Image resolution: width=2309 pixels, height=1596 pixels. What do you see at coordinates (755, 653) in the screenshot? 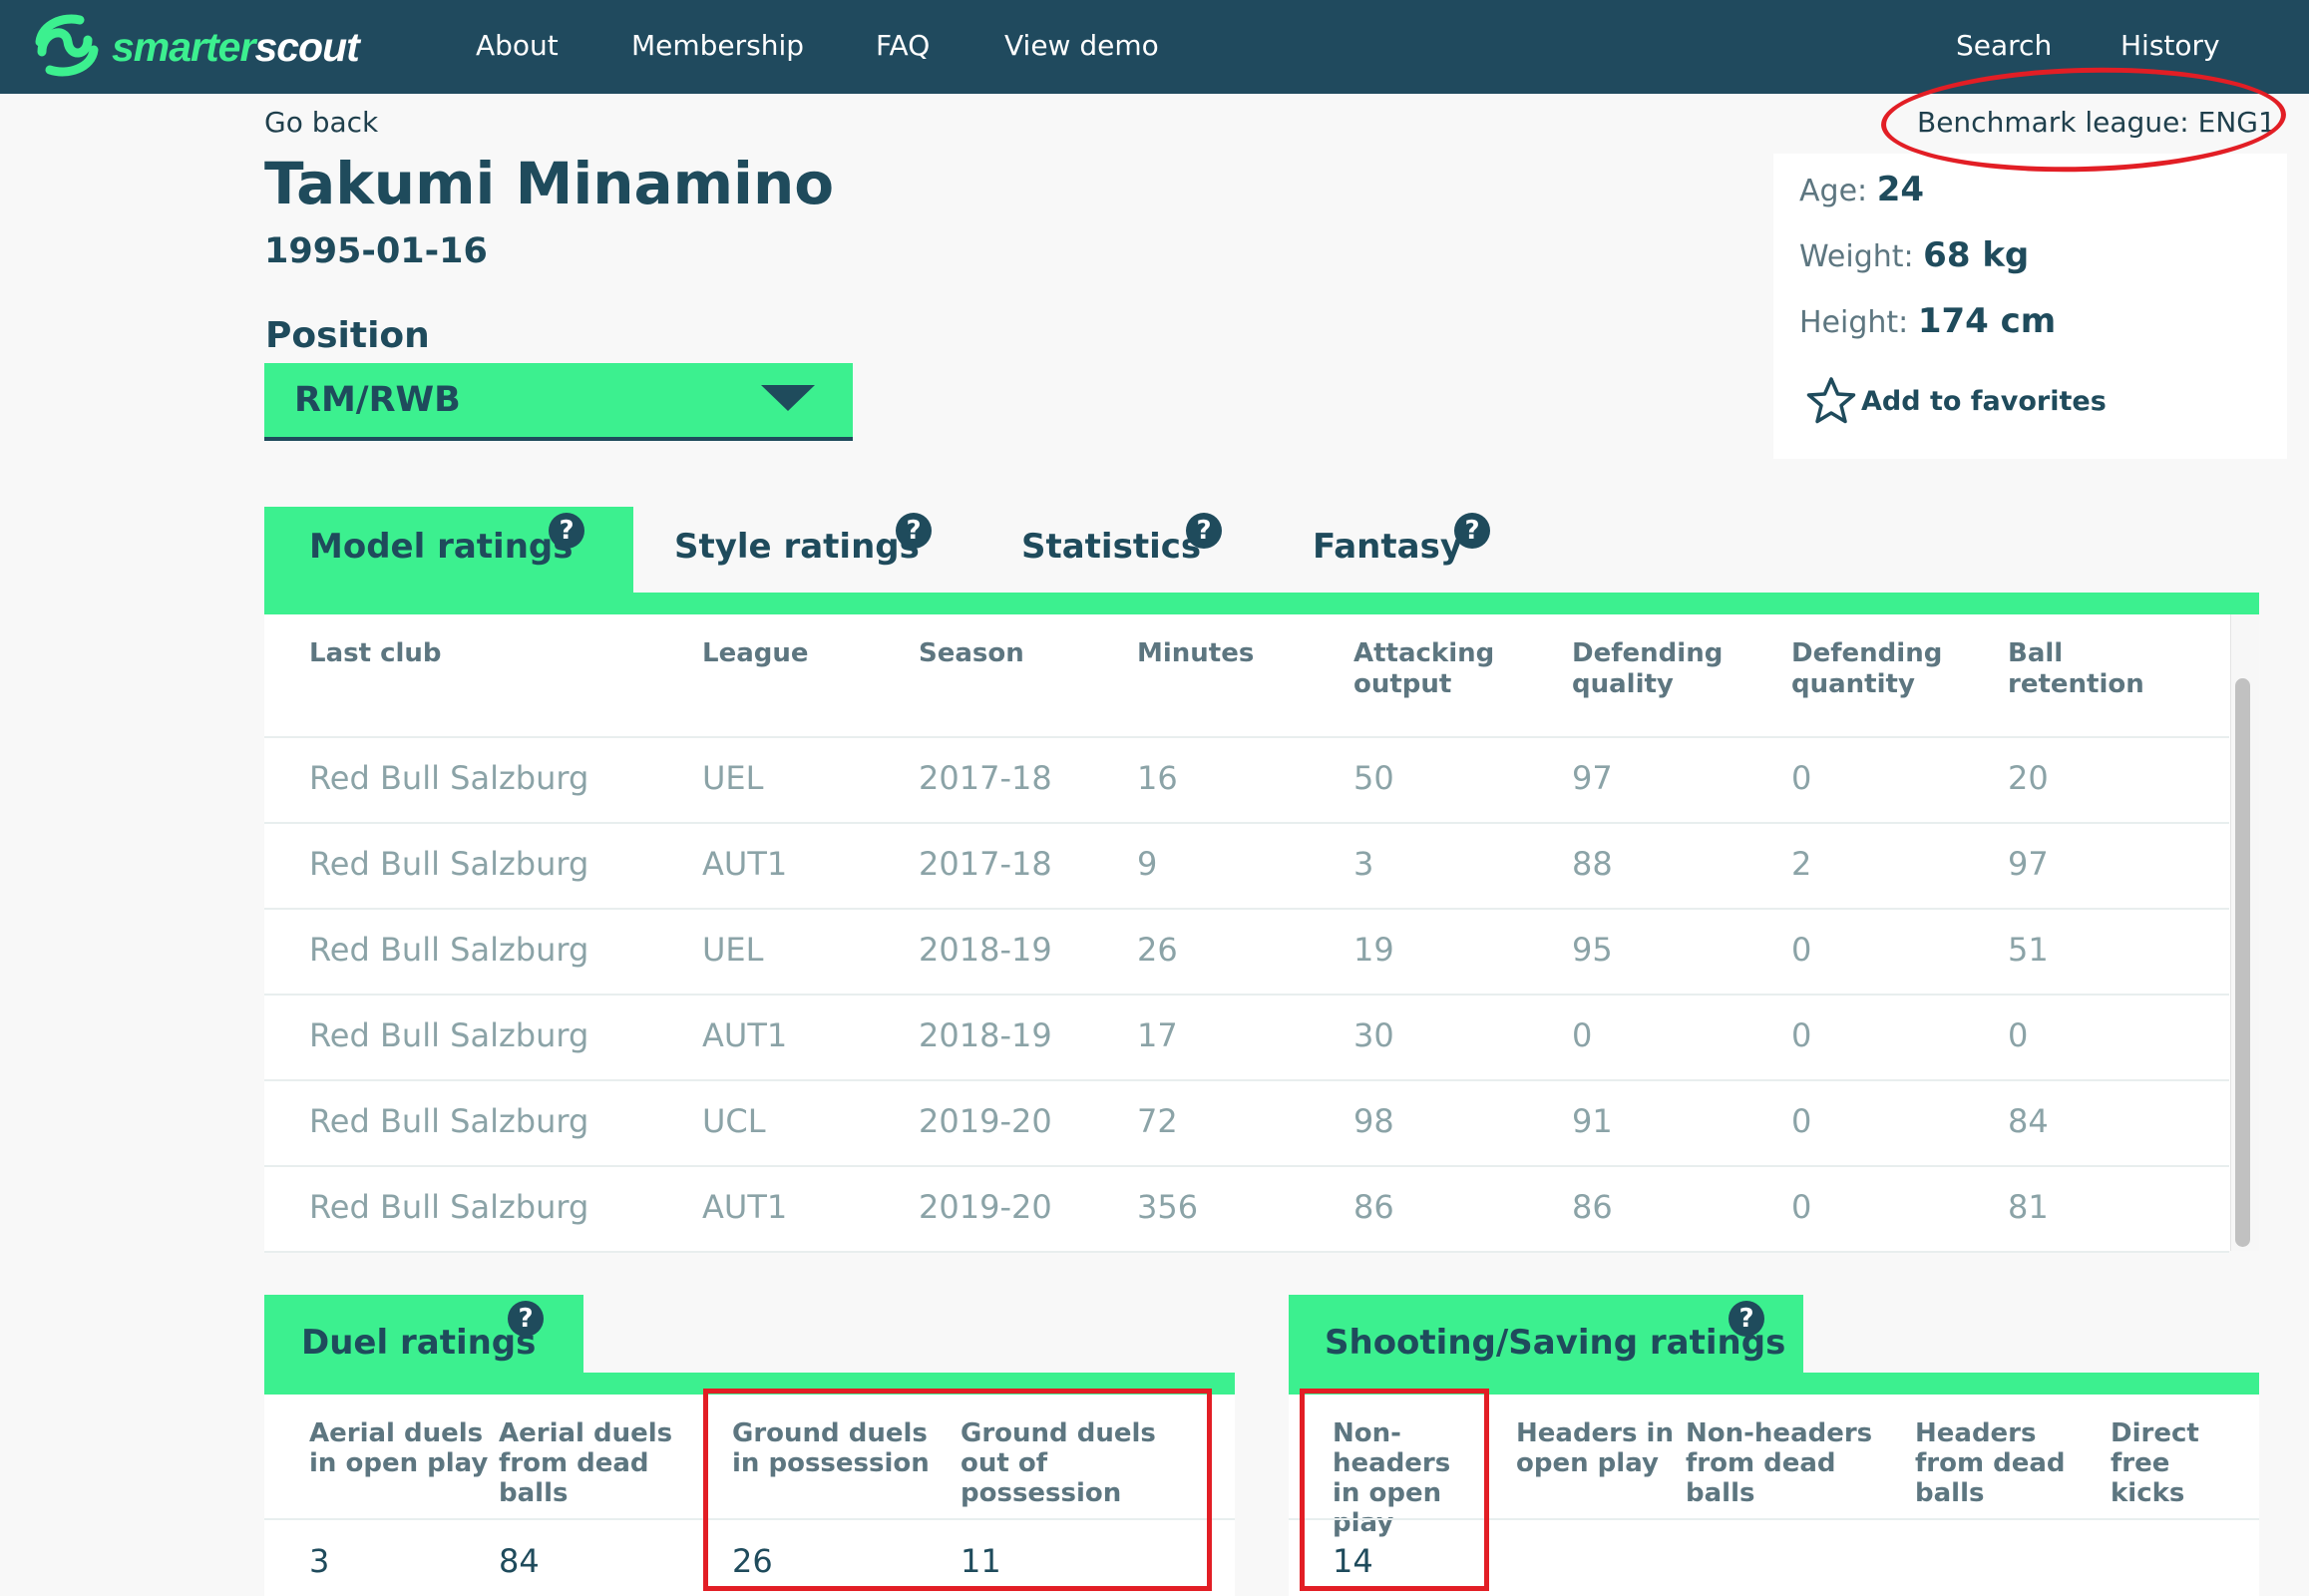
I see `col-header-league: League` at bounding box center [755, 653].